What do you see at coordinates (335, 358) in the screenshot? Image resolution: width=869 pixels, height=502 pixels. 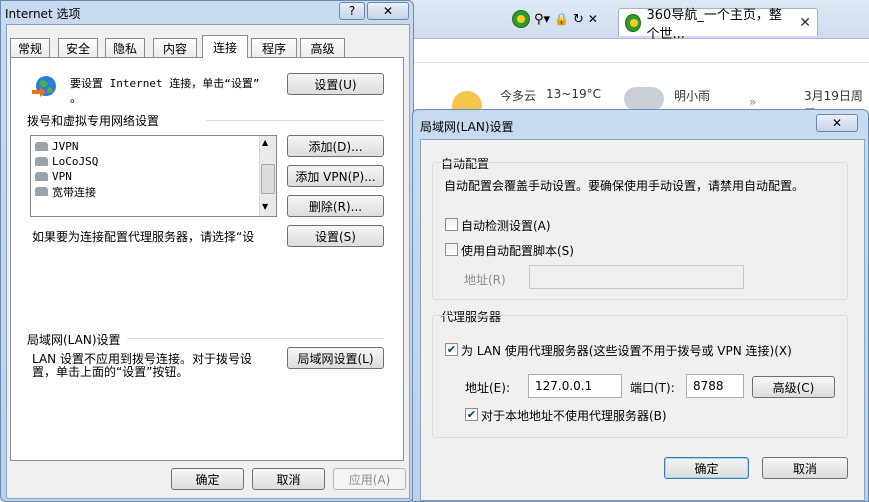 I see `lan-settings-button: 局域网设置(L)` at bounding box center [335, 358].